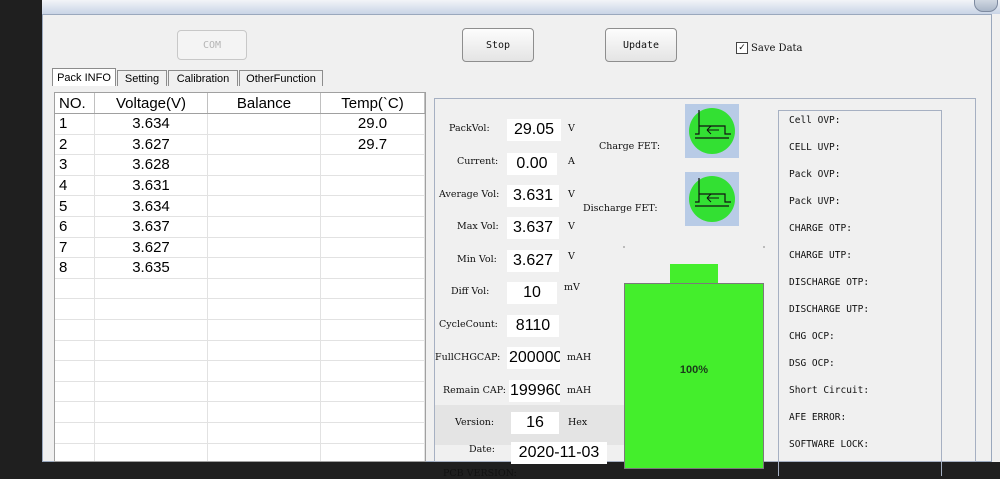 Image resolution: width=1000 pixels, height=479 pixels. What do you see at coordinates (151, 144) in the screenshot?
I see `cell-voltage: 3.627` at bounding box center [151, 144].